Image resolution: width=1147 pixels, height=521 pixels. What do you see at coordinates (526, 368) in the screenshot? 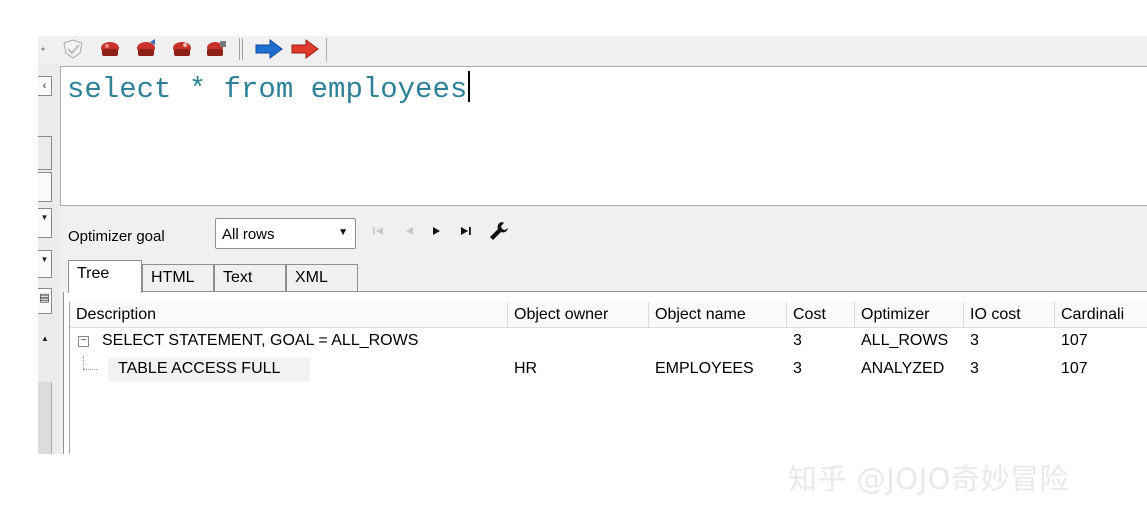
I see `cell-owner: HR` at bounding box center [526, 368].